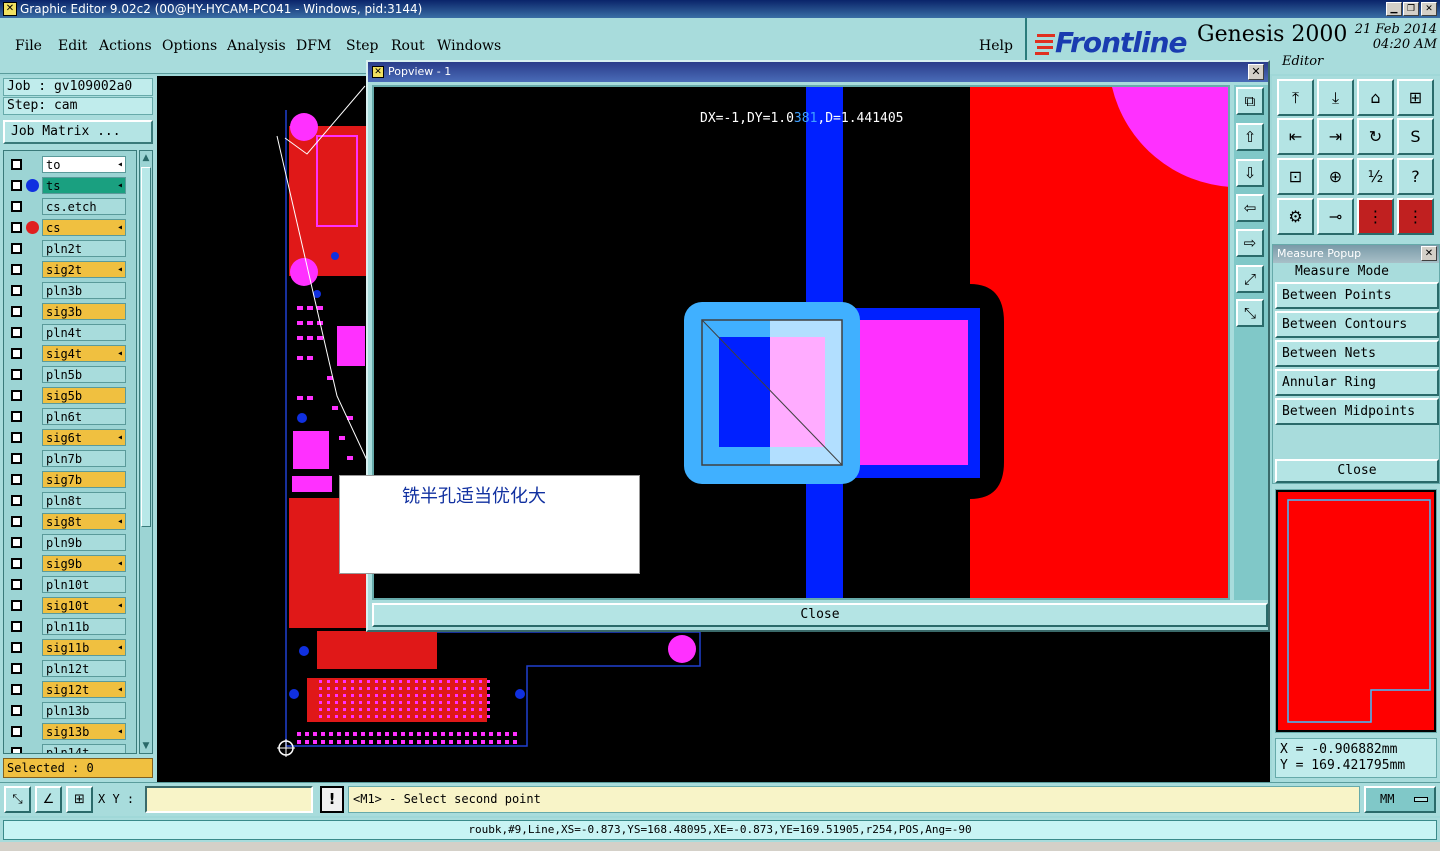  What do you see at coordinates (1394, 9) in the screenshot?
I see `minimize-button: ▁` at bounding box center [1394, 9].